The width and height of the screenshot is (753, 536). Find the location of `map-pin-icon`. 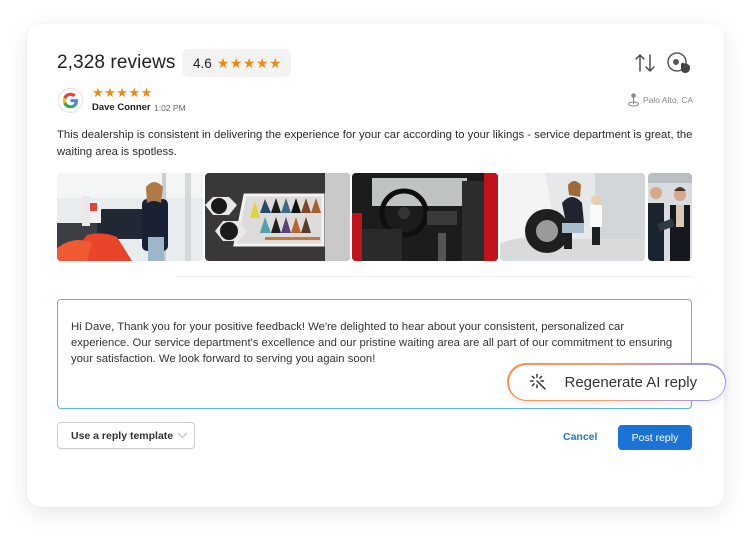

map-pin-icon is located at coordinates (633, 100).